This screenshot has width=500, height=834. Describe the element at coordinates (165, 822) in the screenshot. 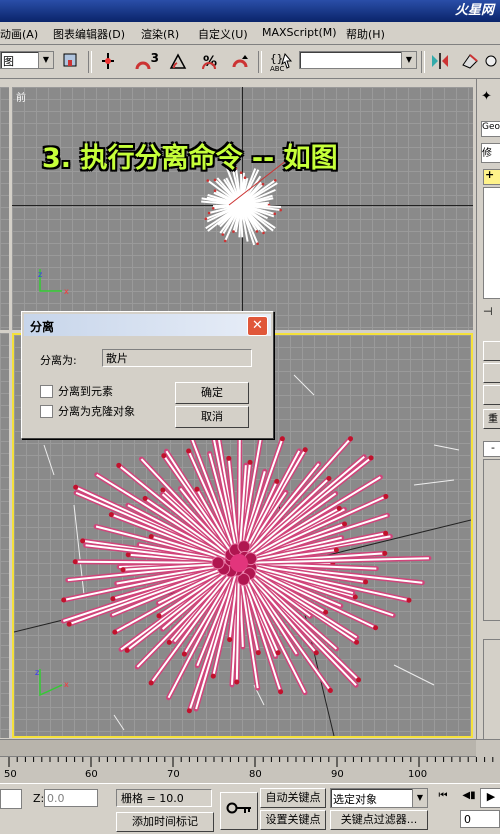

I see `add-time-tag-button: 添加时间标记` at that location.